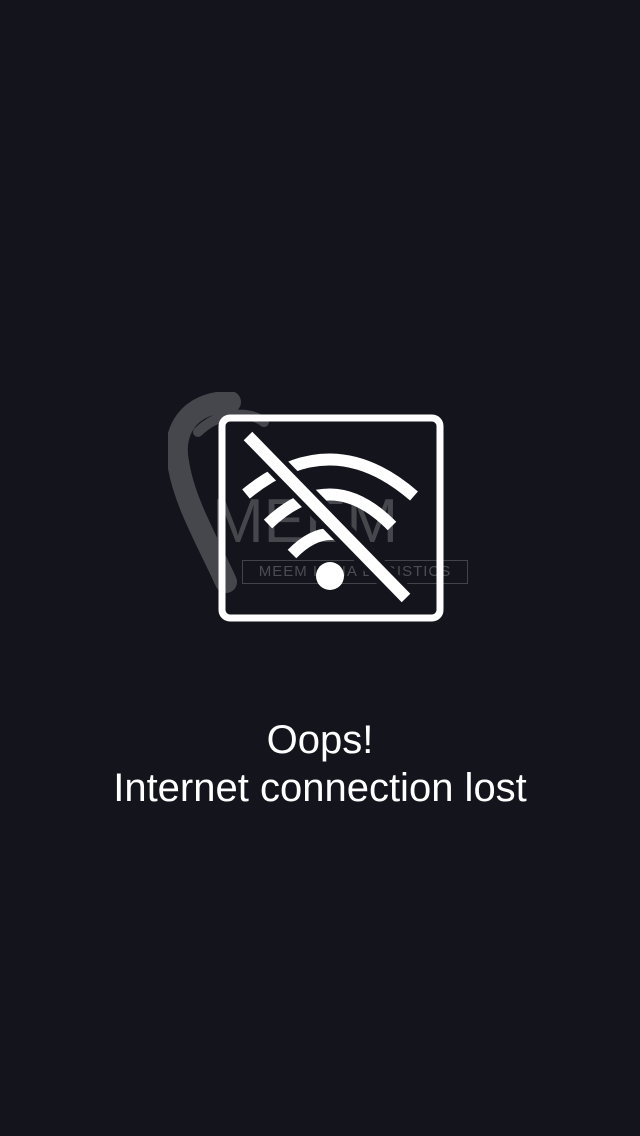  What do you see at coordinates (320, 740) in the screenshot?
I see `error-title: Oops!` at bounding box center [320, 740].